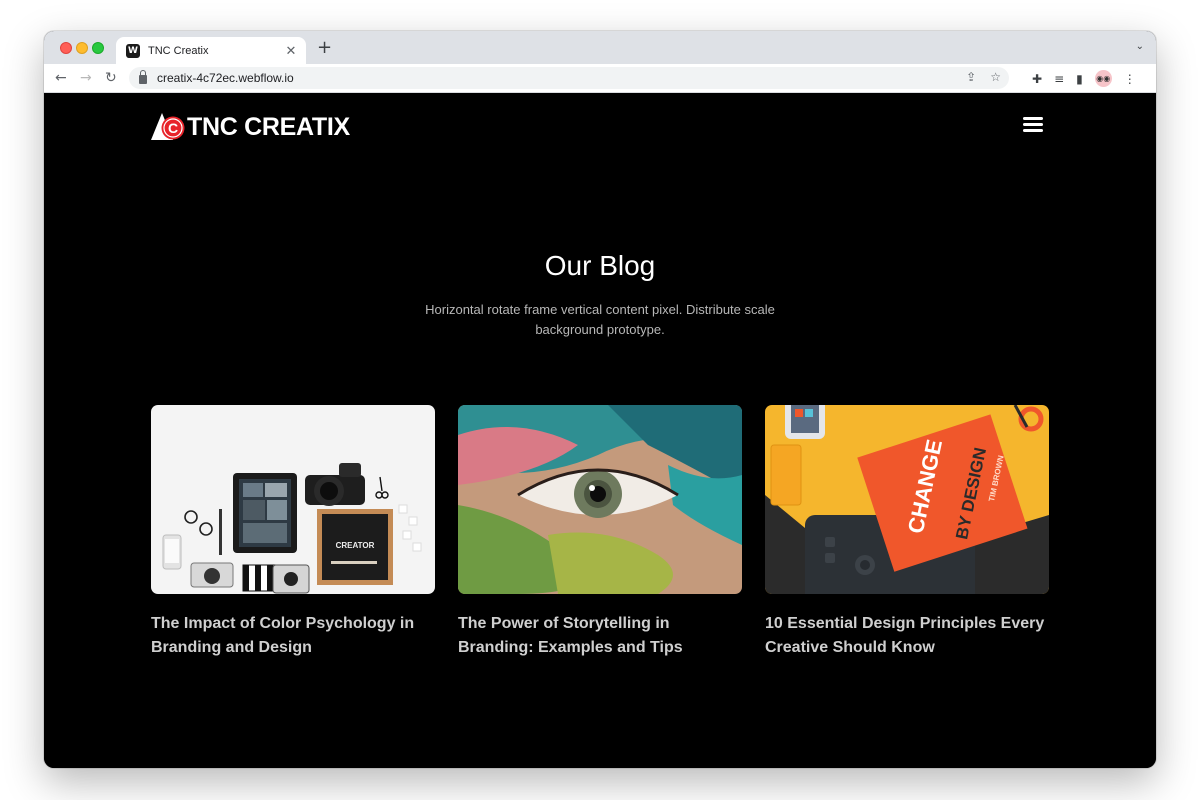 This screenshot has width=1200, height=800. What do you see at coordinates (111, 78) in the screenshot?
I see `reload-icon: ↻` at bounding box center [111, 78].